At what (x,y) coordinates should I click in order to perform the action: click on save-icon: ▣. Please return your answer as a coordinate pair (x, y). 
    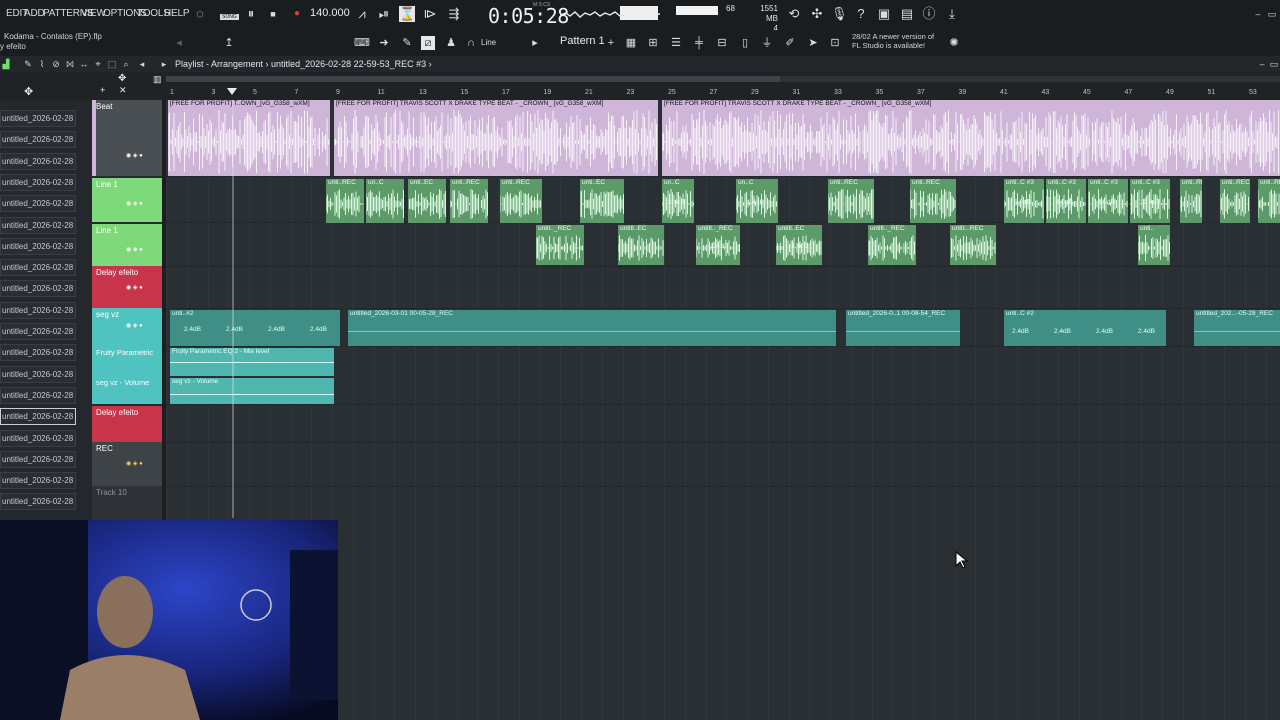
    Looking at the image, I should click on (884, 14).